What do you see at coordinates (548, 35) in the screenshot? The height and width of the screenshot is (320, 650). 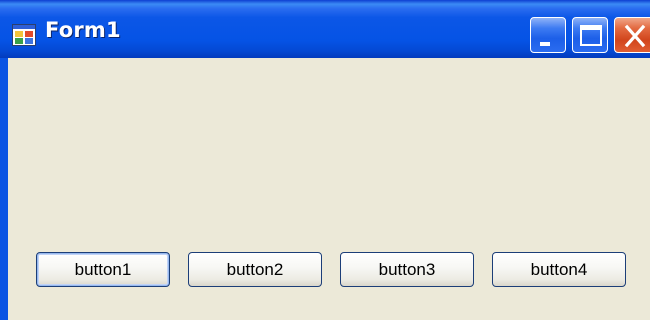 I see `minimize-button` at bounding box center [548, 35].